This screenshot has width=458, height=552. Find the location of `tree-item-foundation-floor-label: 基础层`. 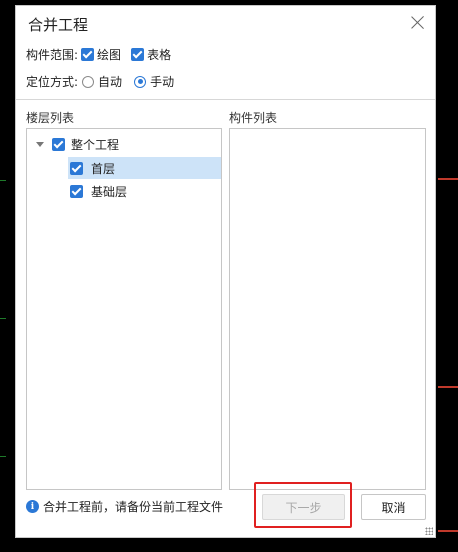

tree-item-foundation-floor-label: 基础层 is located at coordinates (109, 191).